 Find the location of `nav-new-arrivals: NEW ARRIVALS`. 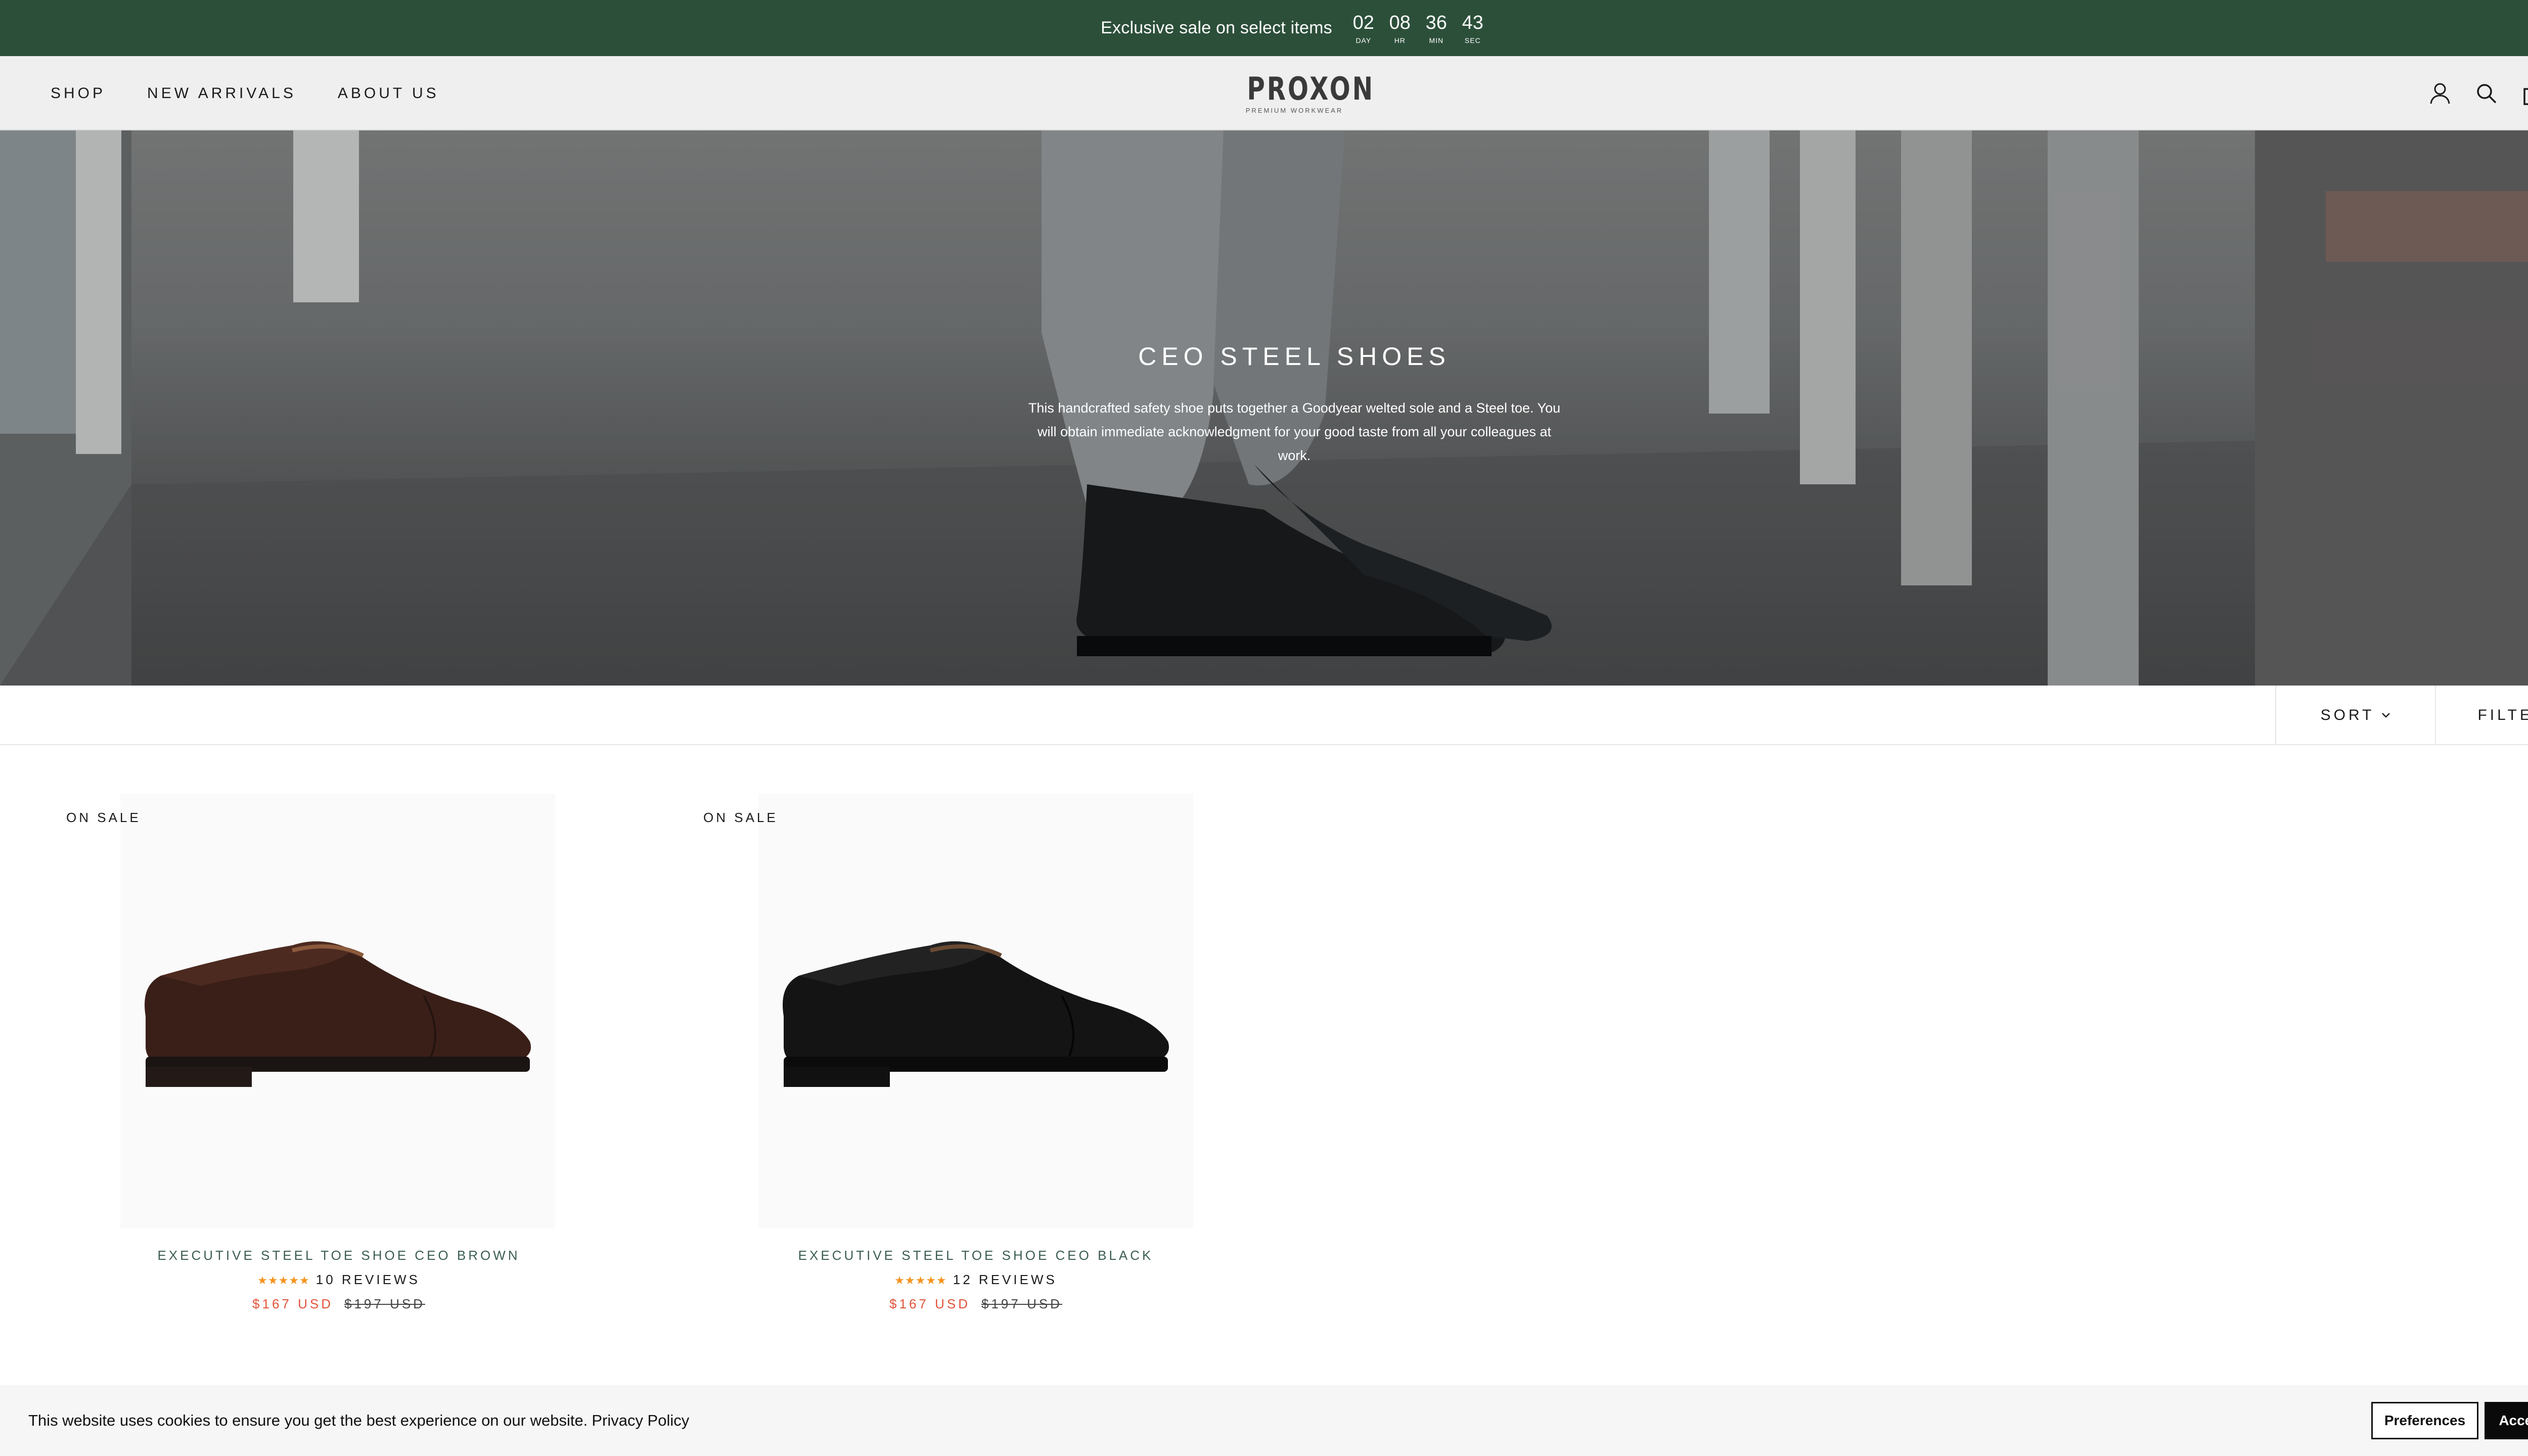

nav-new-arrivals: NEW ARRIVALS is located at coordinates (222, 93).